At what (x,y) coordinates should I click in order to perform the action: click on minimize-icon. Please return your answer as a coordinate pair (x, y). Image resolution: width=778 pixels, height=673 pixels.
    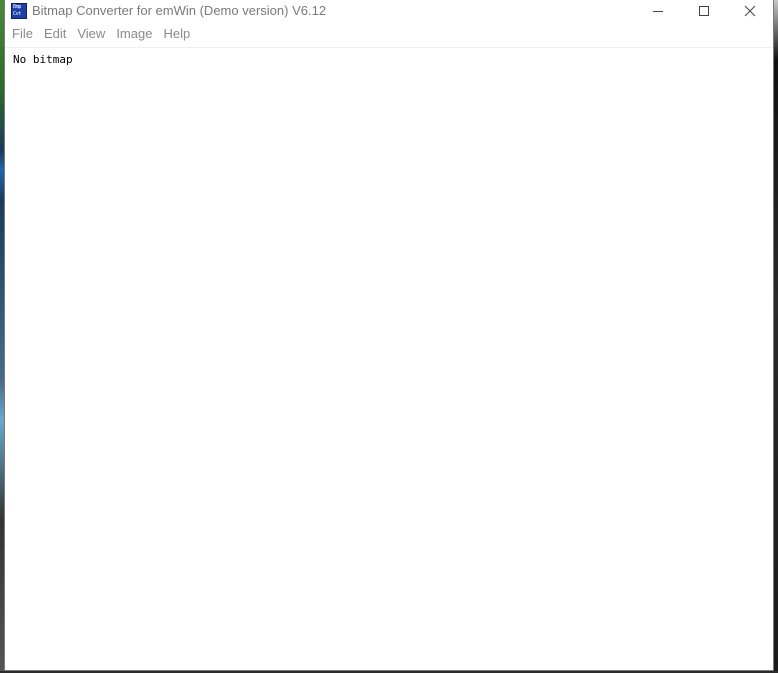
    Looking at the image, I should click on (658, 11).